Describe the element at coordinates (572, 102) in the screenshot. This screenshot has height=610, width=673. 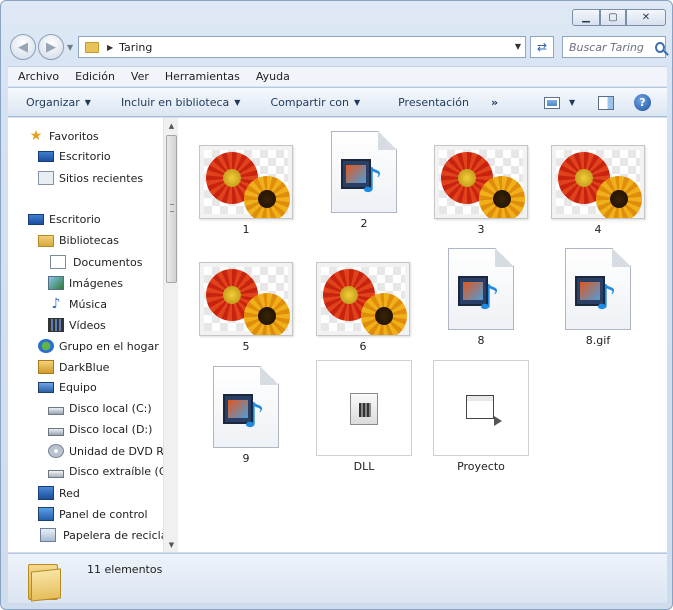
I see `view-options-dropdown-icon: ▼` at that location.